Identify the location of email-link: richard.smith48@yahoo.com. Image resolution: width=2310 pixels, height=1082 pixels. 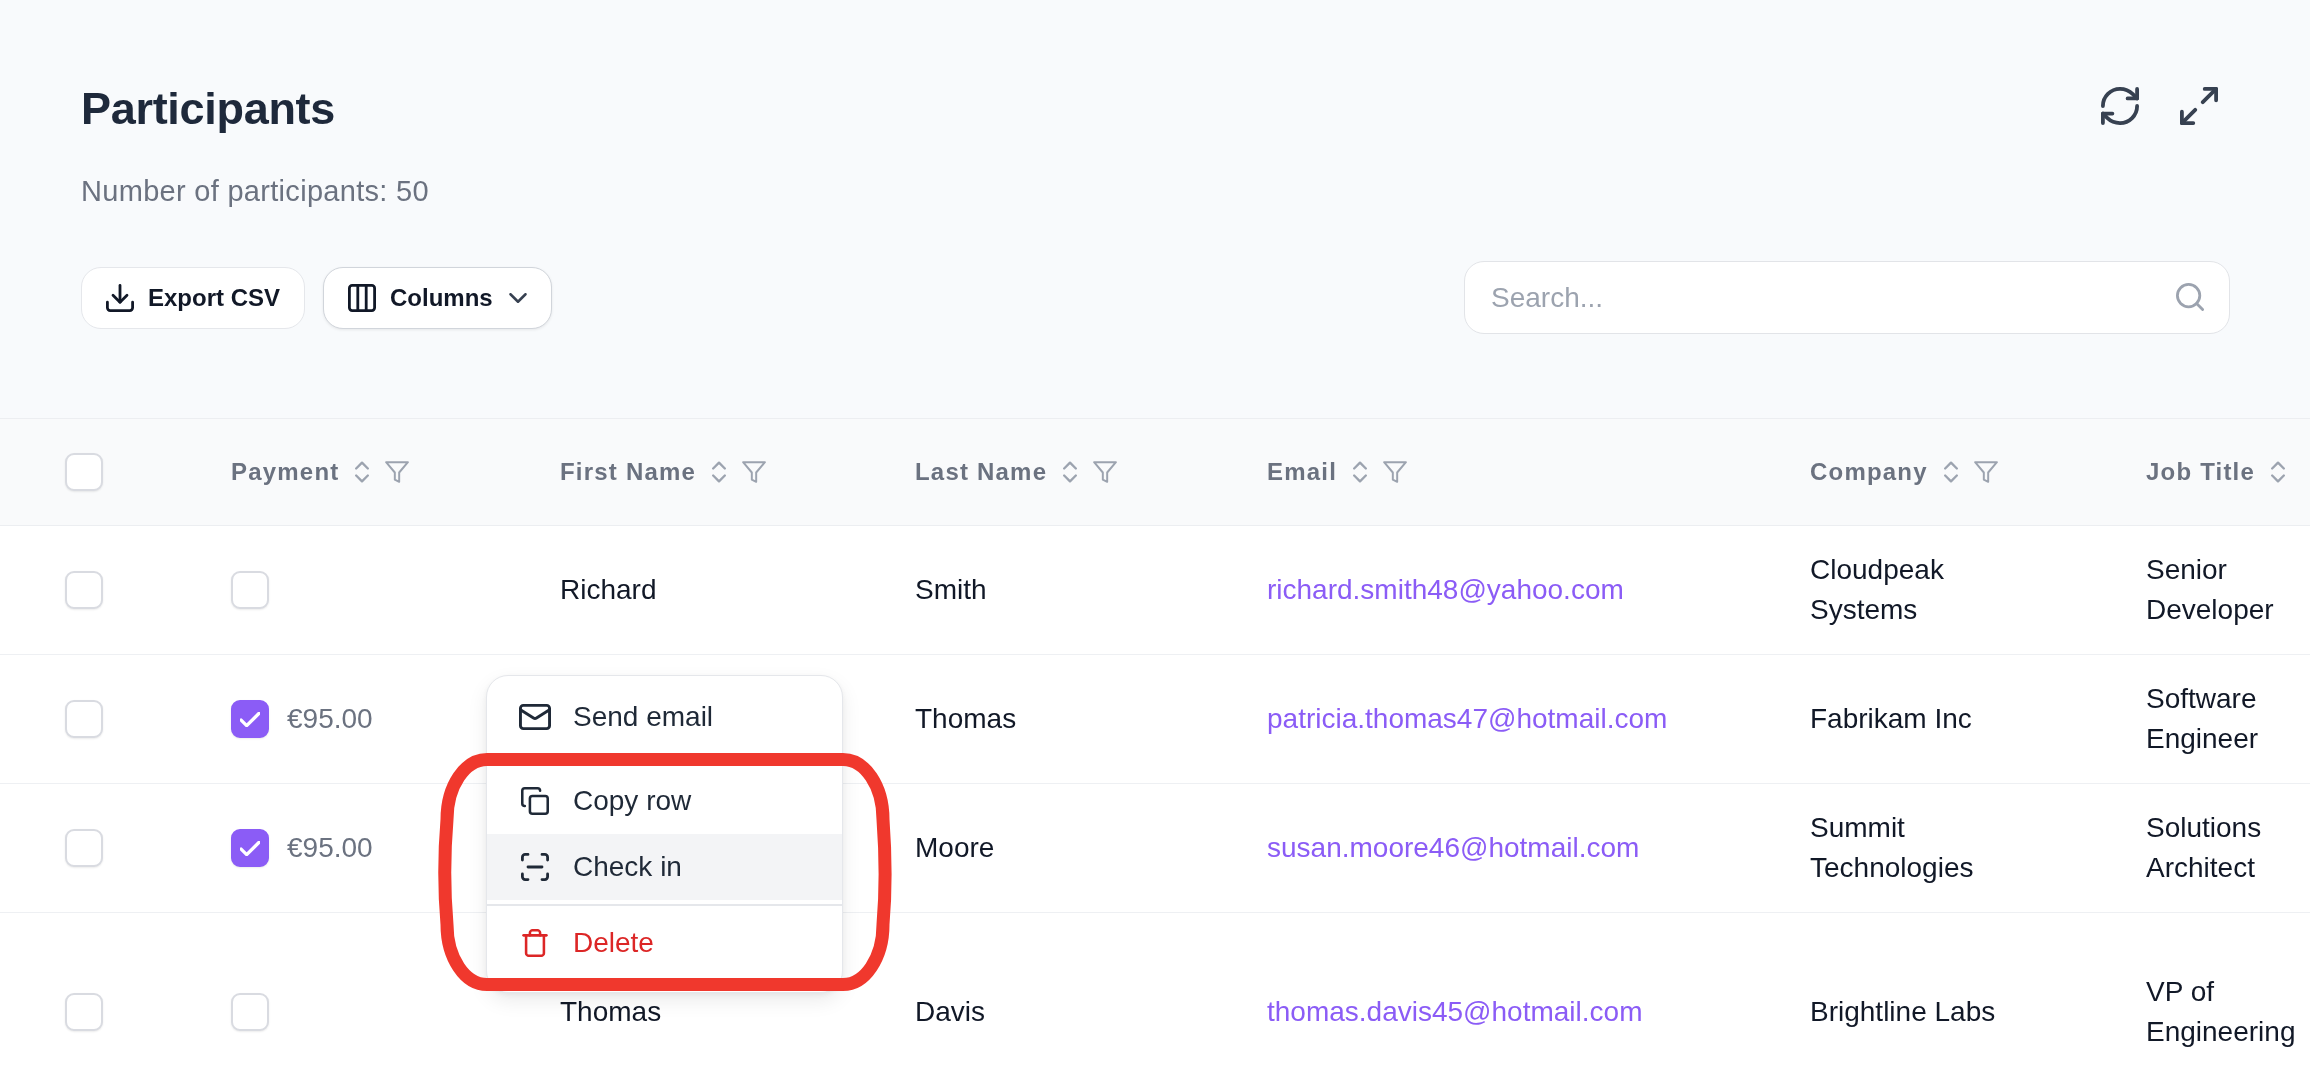
(1445, 590).